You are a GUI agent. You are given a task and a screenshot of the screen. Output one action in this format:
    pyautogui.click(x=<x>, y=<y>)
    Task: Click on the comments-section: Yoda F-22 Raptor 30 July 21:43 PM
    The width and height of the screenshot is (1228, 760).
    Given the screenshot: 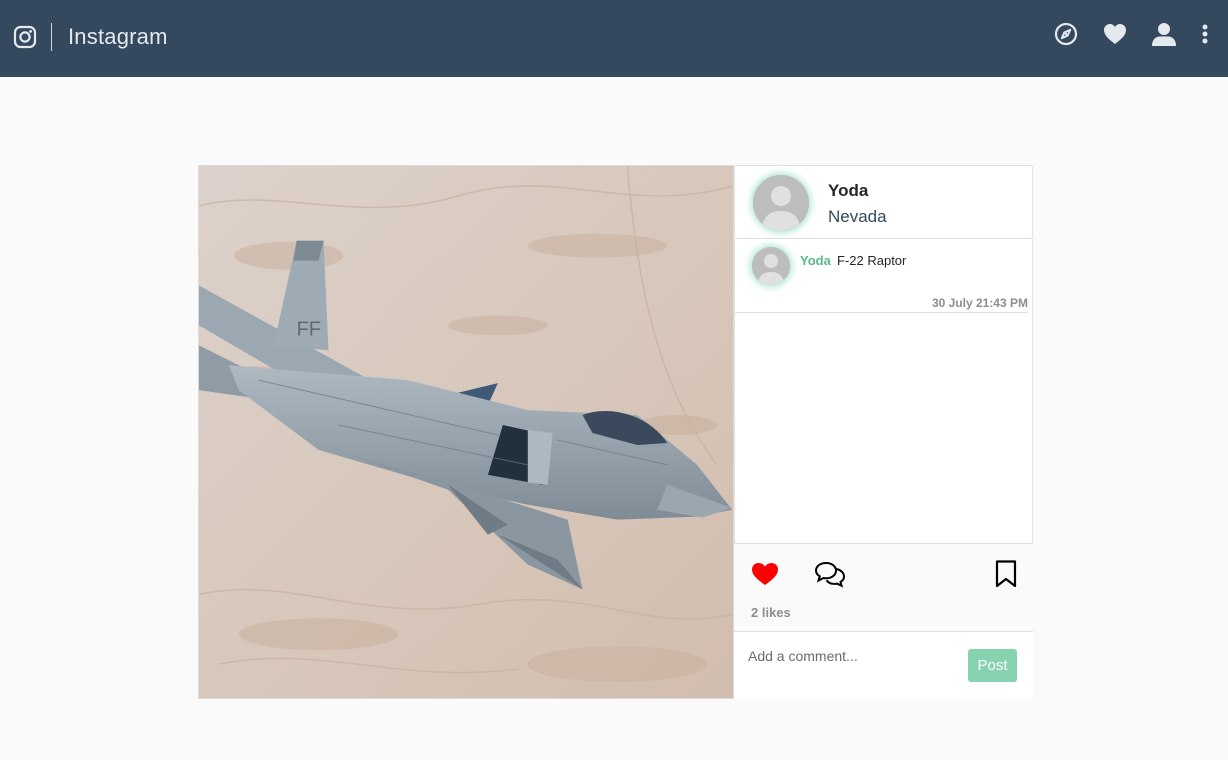 What is the action you would take?
    pyautogui.click(x=883, y=391)
    